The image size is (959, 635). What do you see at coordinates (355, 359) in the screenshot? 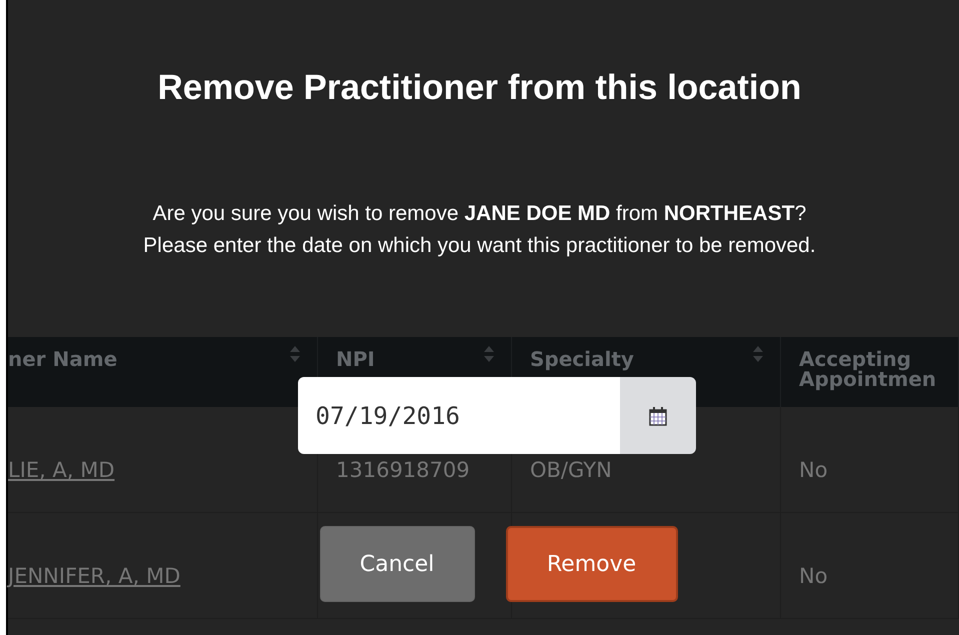
I see `column-header: NPI` at bounding box center [355, 359].